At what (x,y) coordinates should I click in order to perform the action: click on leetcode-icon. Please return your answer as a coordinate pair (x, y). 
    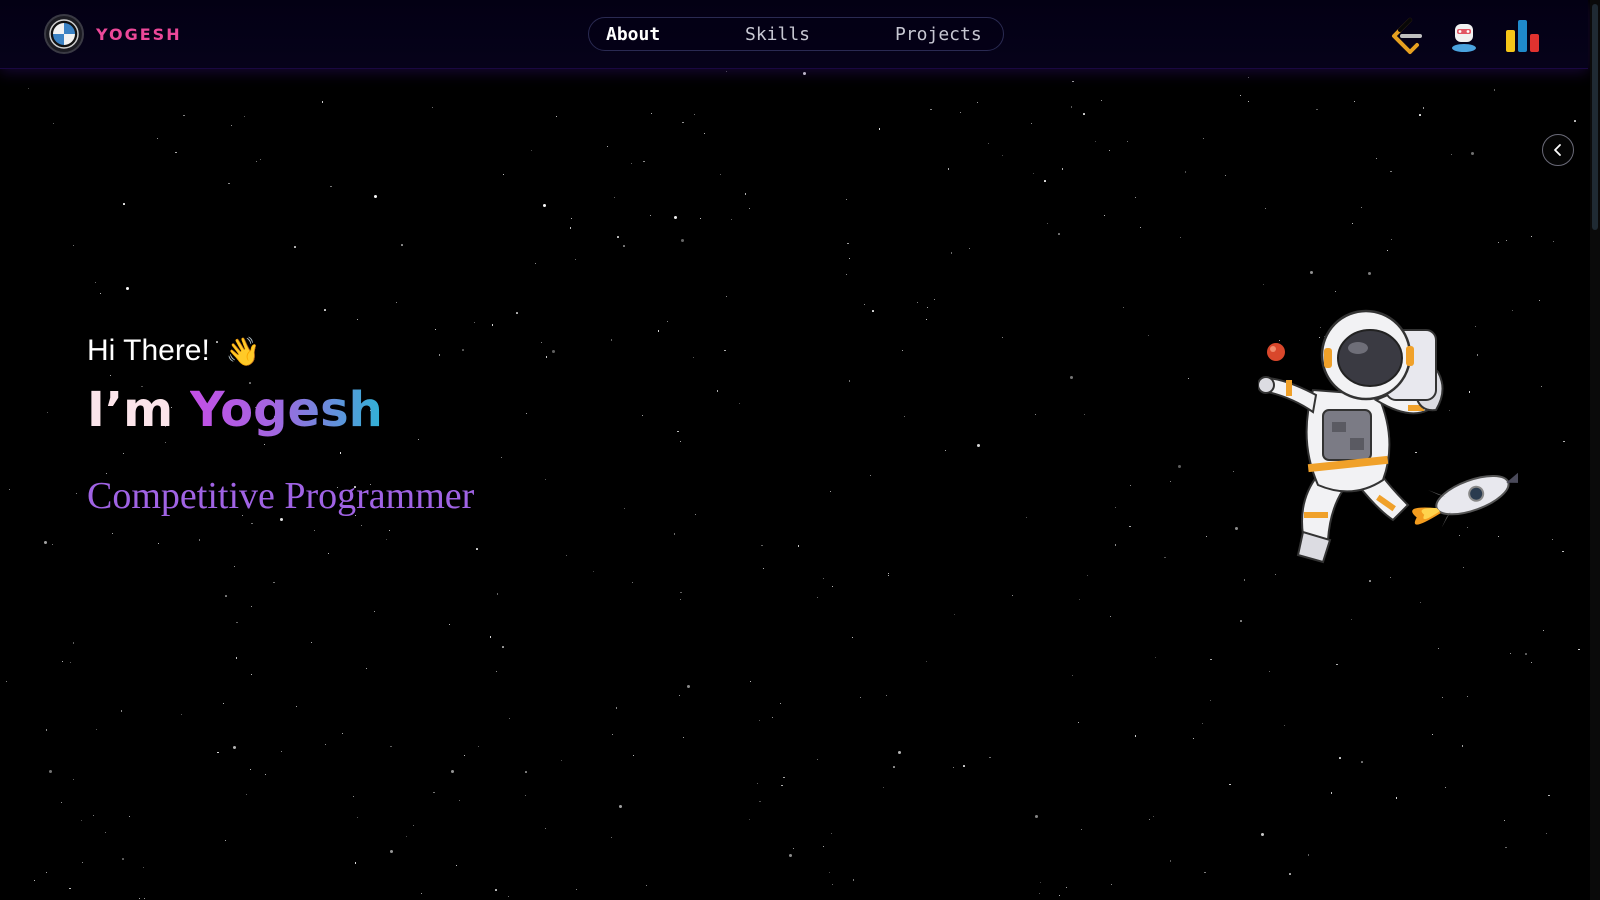
    Looking at the image, I should click on (1406, 36).